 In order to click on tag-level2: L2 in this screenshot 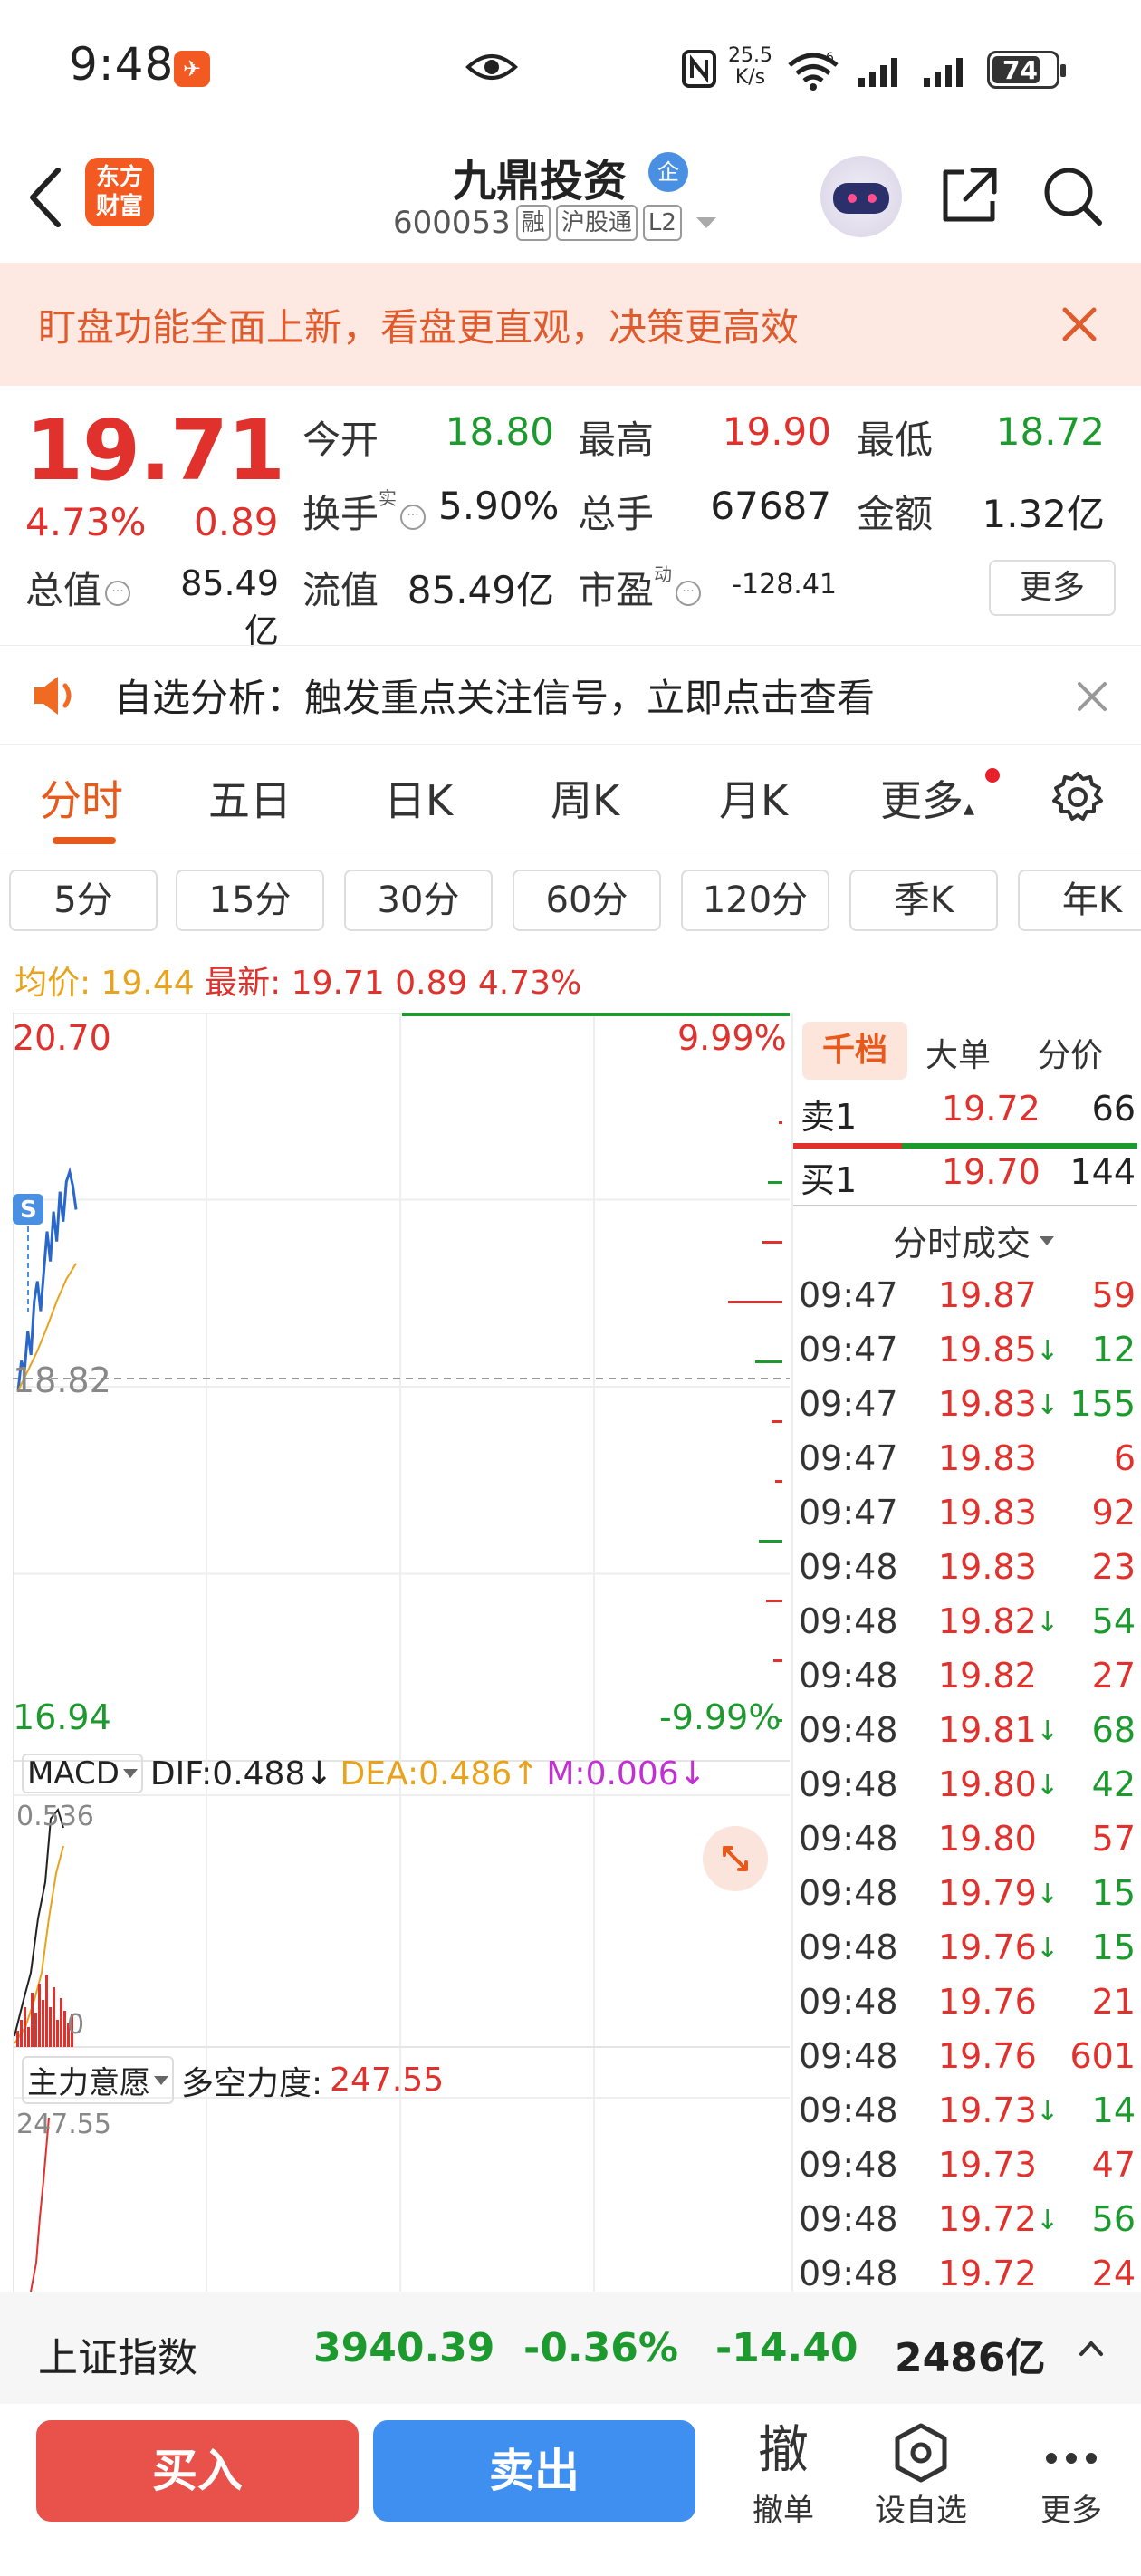, I will do `click(662, 223)`.